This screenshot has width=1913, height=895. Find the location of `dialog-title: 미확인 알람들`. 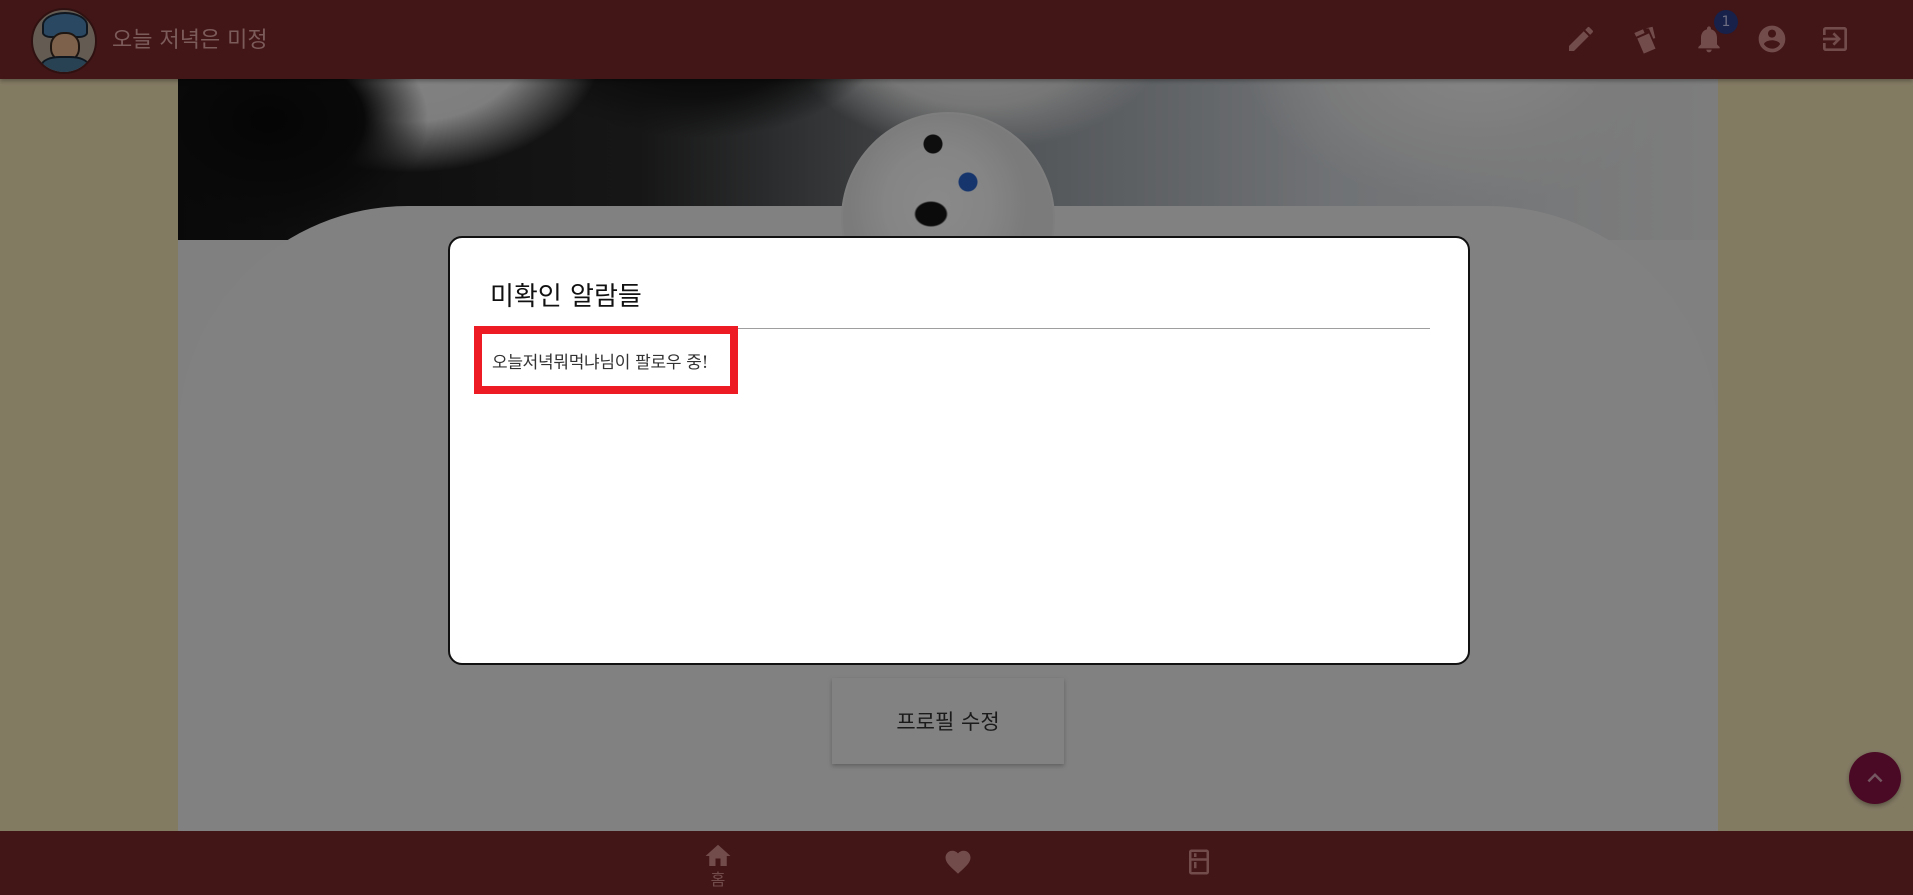

dialog-title: 미확인 알람들 is located at coordinates (566, 297).